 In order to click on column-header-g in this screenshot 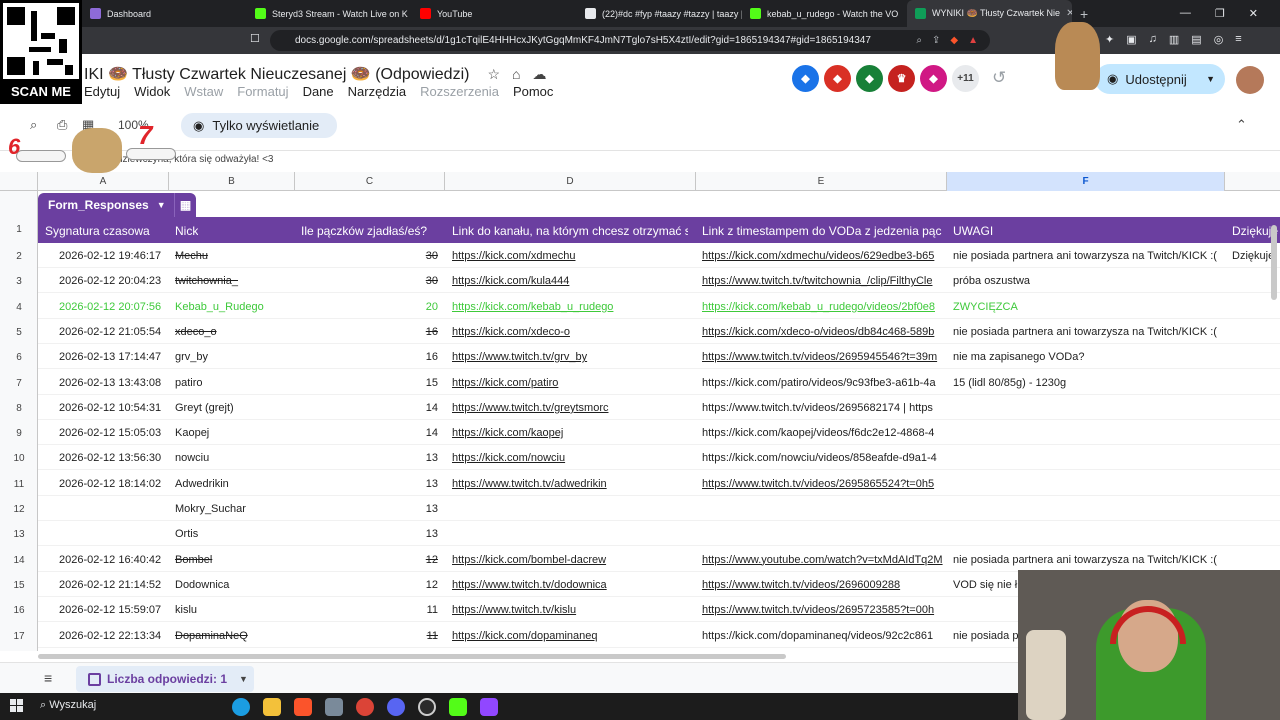, I will do `click(1252, 181)`.